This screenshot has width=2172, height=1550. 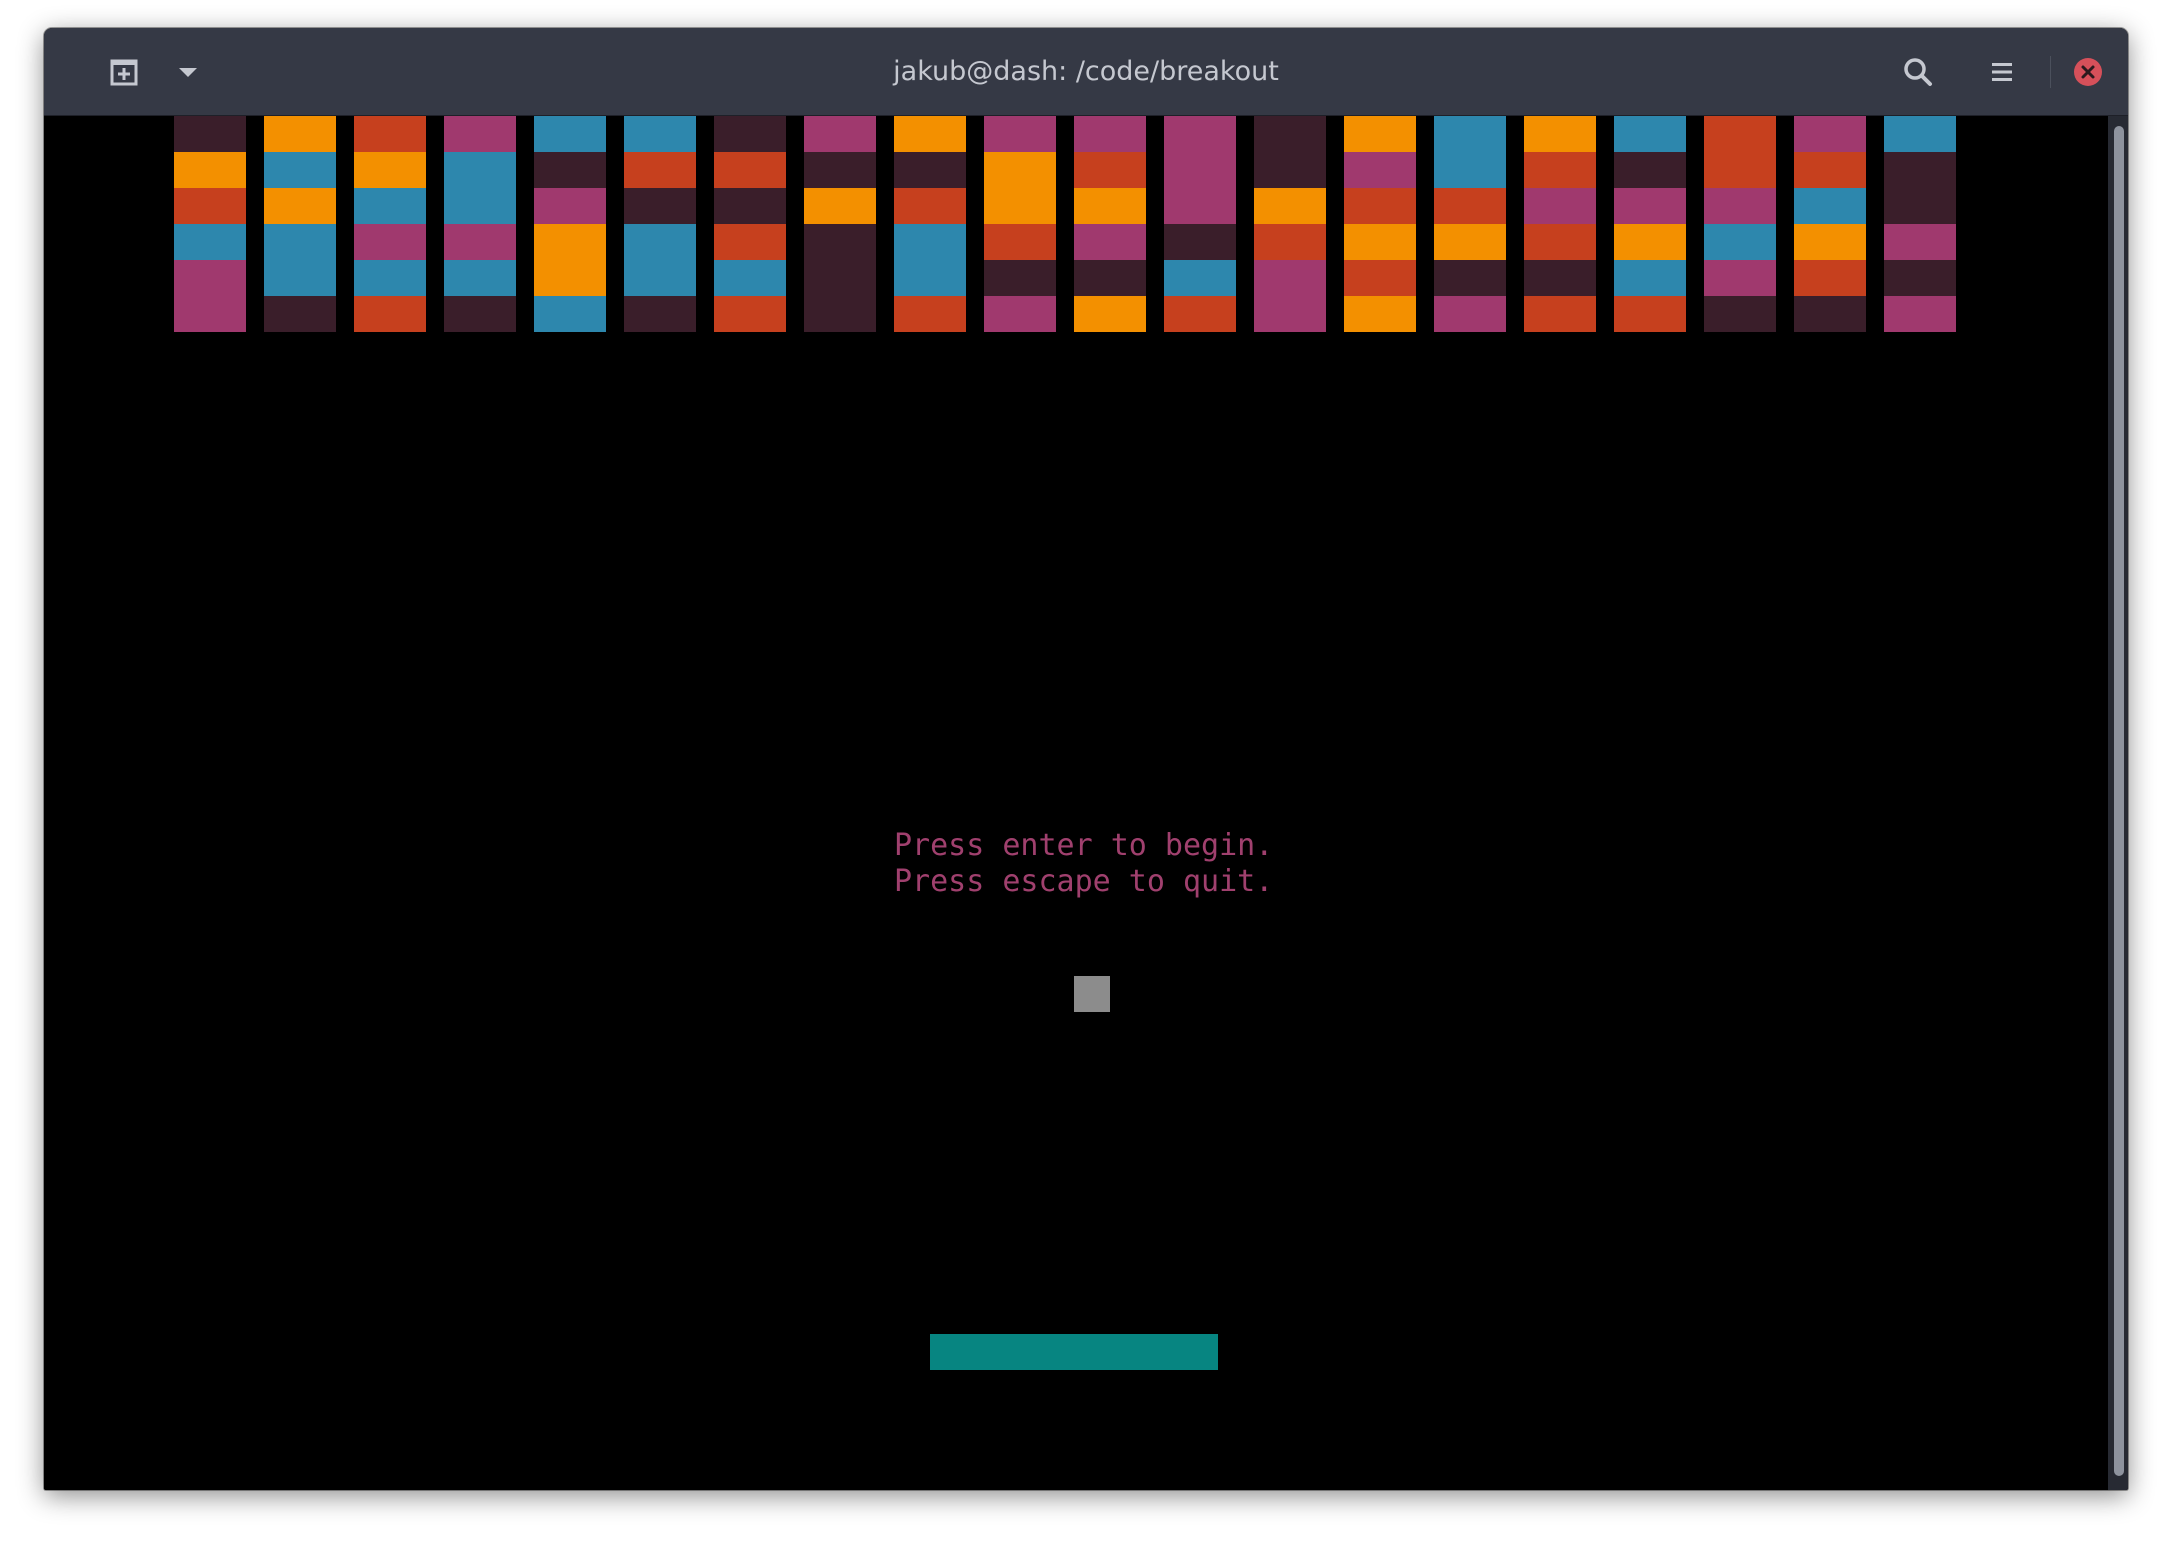 I want to click on menu-button, so click(x=2002, y=72).